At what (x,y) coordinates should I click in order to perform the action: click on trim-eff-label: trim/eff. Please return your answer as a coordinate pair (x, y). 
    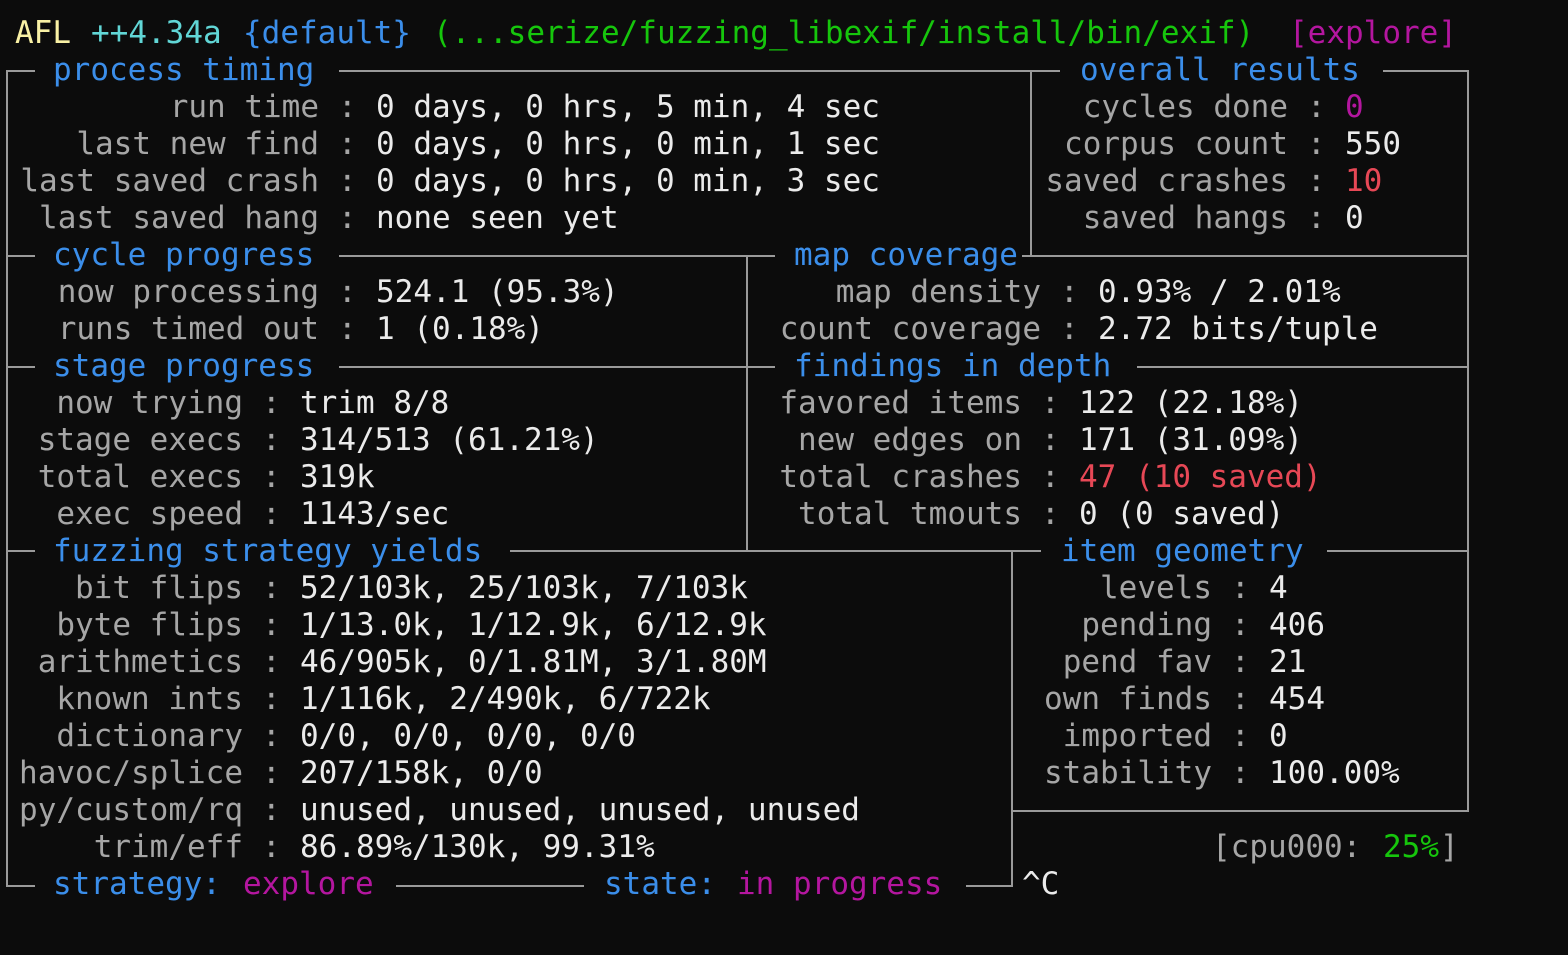
    Looking at the image, I should click on (168, 847).